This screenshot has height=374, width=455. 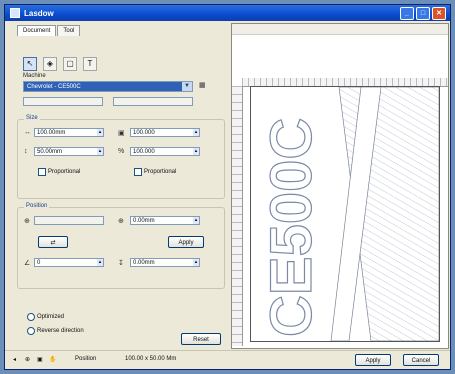 I want to click on scale-icon: %, so click(x=121, y=151).